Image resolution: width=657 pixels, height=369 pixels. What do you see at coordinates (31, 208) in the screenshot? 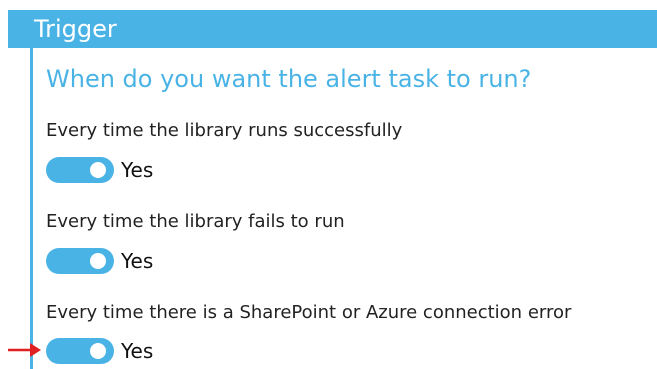
I see `section-rail` at bounding box center [31, 208].